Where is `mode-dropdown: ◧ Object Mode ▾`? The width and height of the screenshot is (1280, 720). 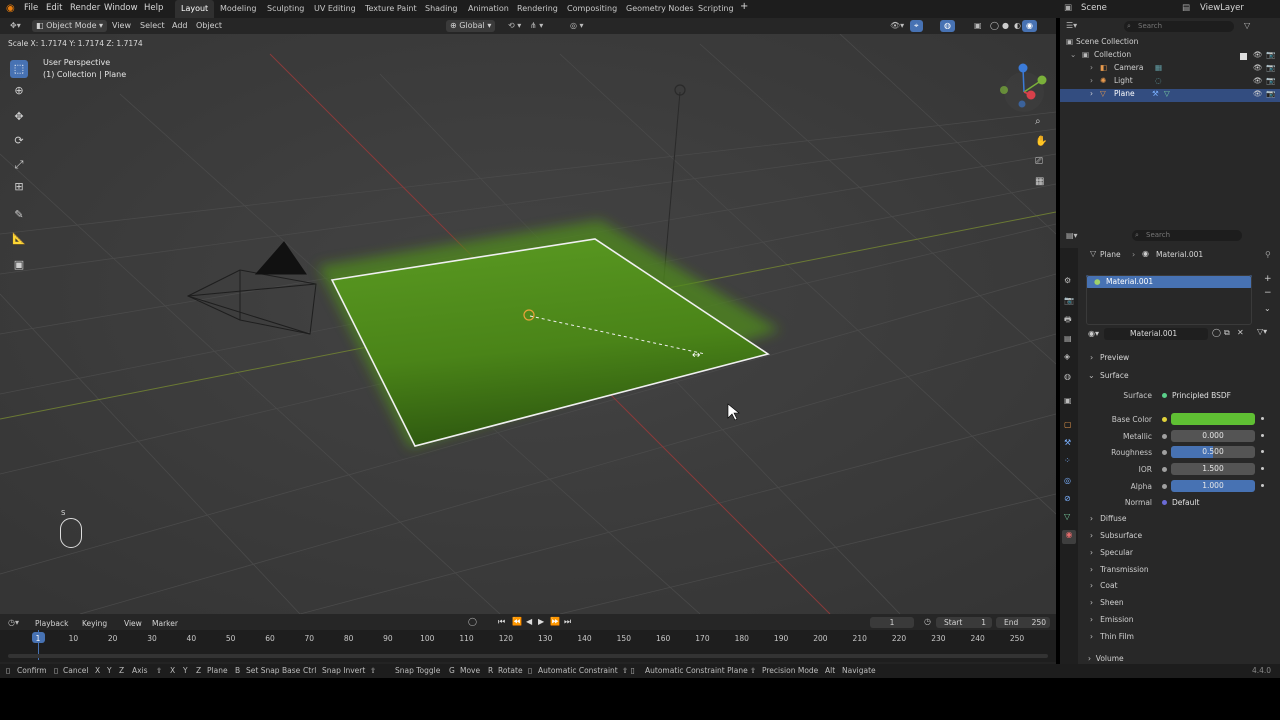 mode-dropdown: ◧ Object Mode ▾ is located at coordinates (70, 26).